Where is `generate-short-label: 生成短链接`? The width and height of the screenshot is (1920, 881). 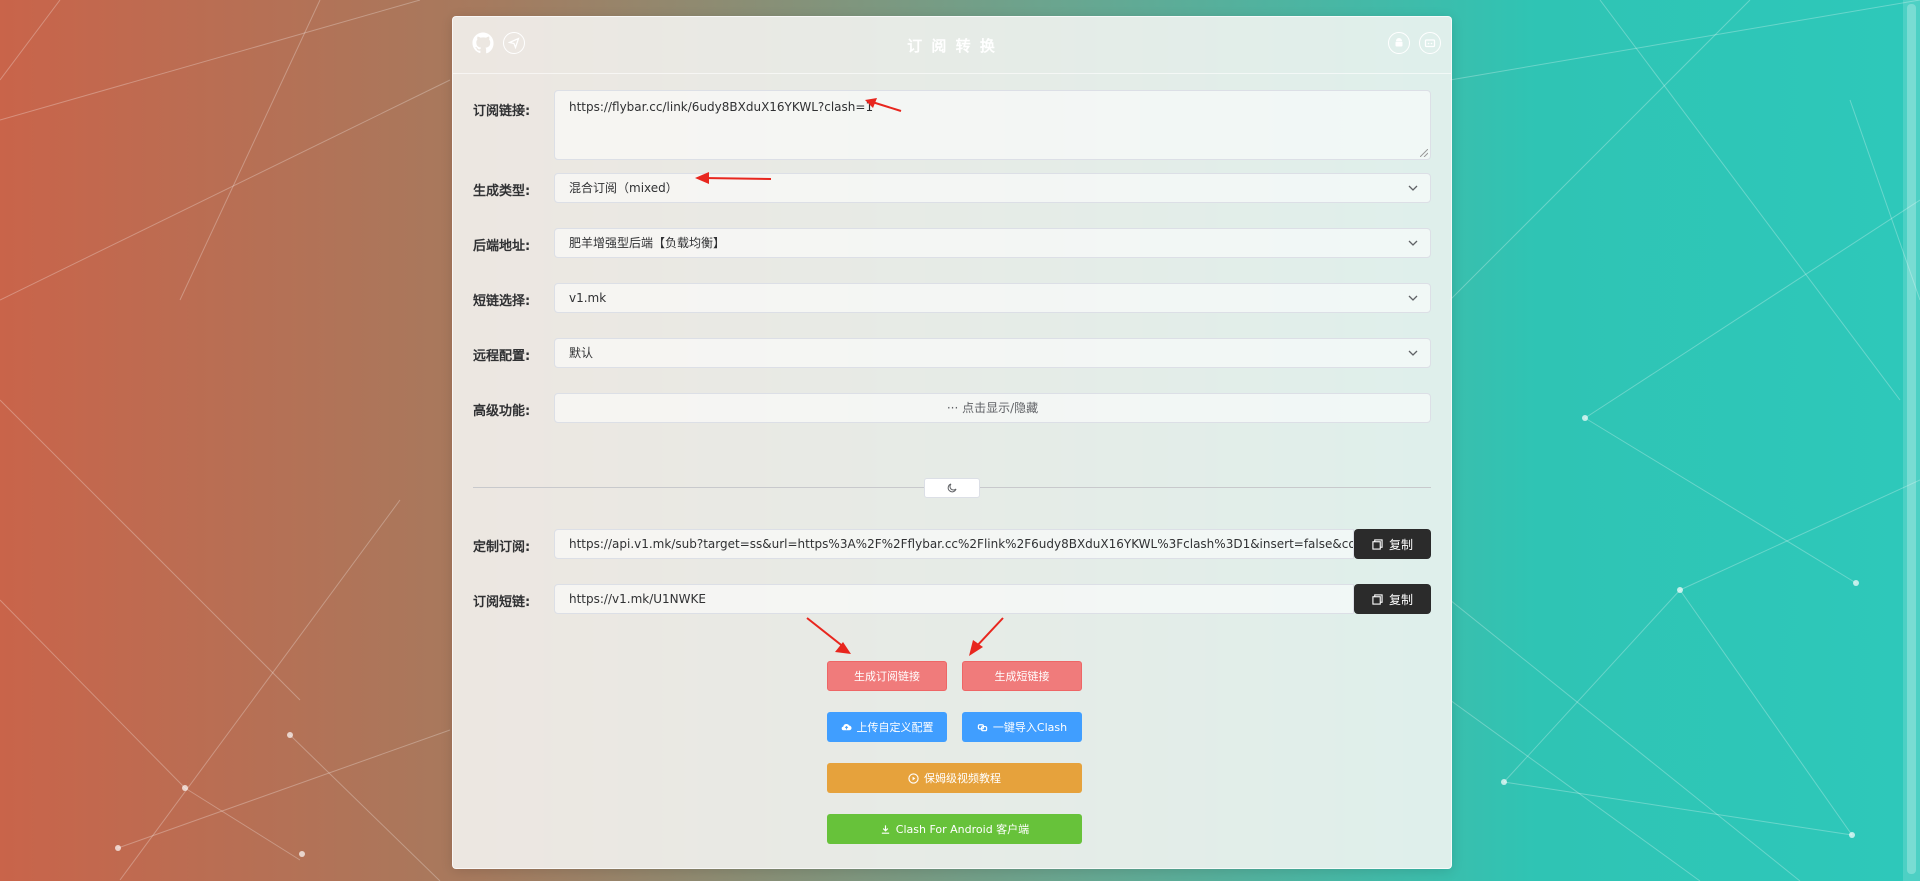 generate-short-label: 生成短链接 is located at coordinates (1022, 676).